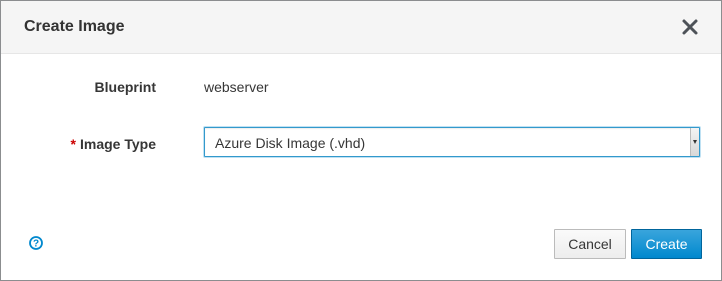 This screenshot has width=722, height=281. I want to click on image-type-select: Azure Disk Image (.vhd), so click(452, 142).